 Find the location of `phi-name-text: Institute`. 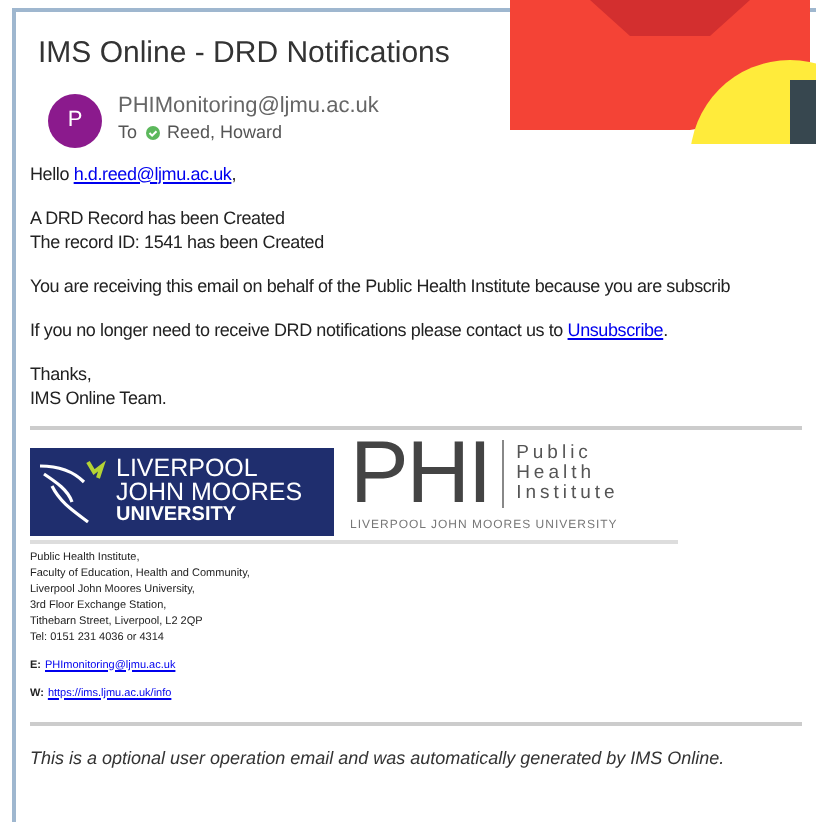

phi-name-text: Institute is located at coordinates (567, 493).